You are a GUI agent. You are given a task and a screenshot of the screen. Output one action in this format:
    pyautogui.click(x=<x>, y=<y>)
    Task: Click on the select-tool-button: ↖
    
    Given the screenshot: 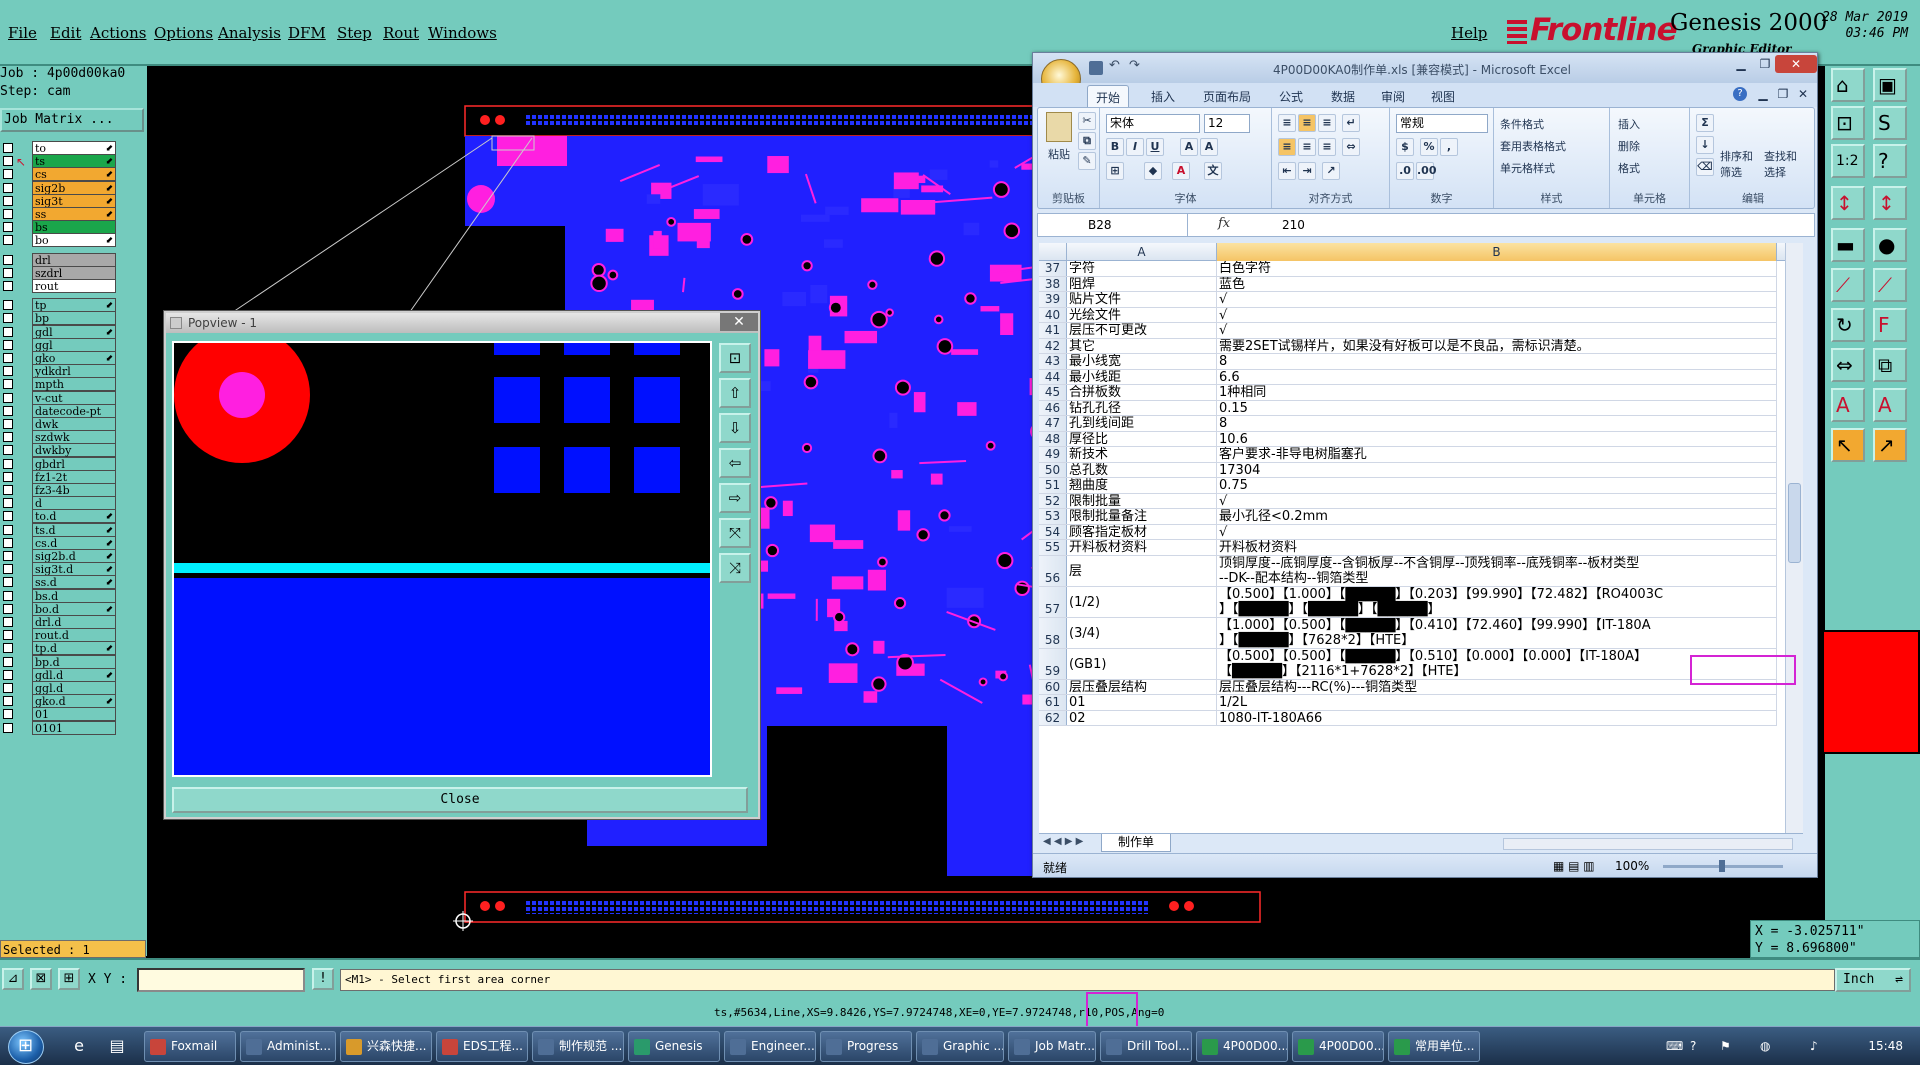 What is the action you would take?
    pyautogui.click(x=1848, y=445)
    